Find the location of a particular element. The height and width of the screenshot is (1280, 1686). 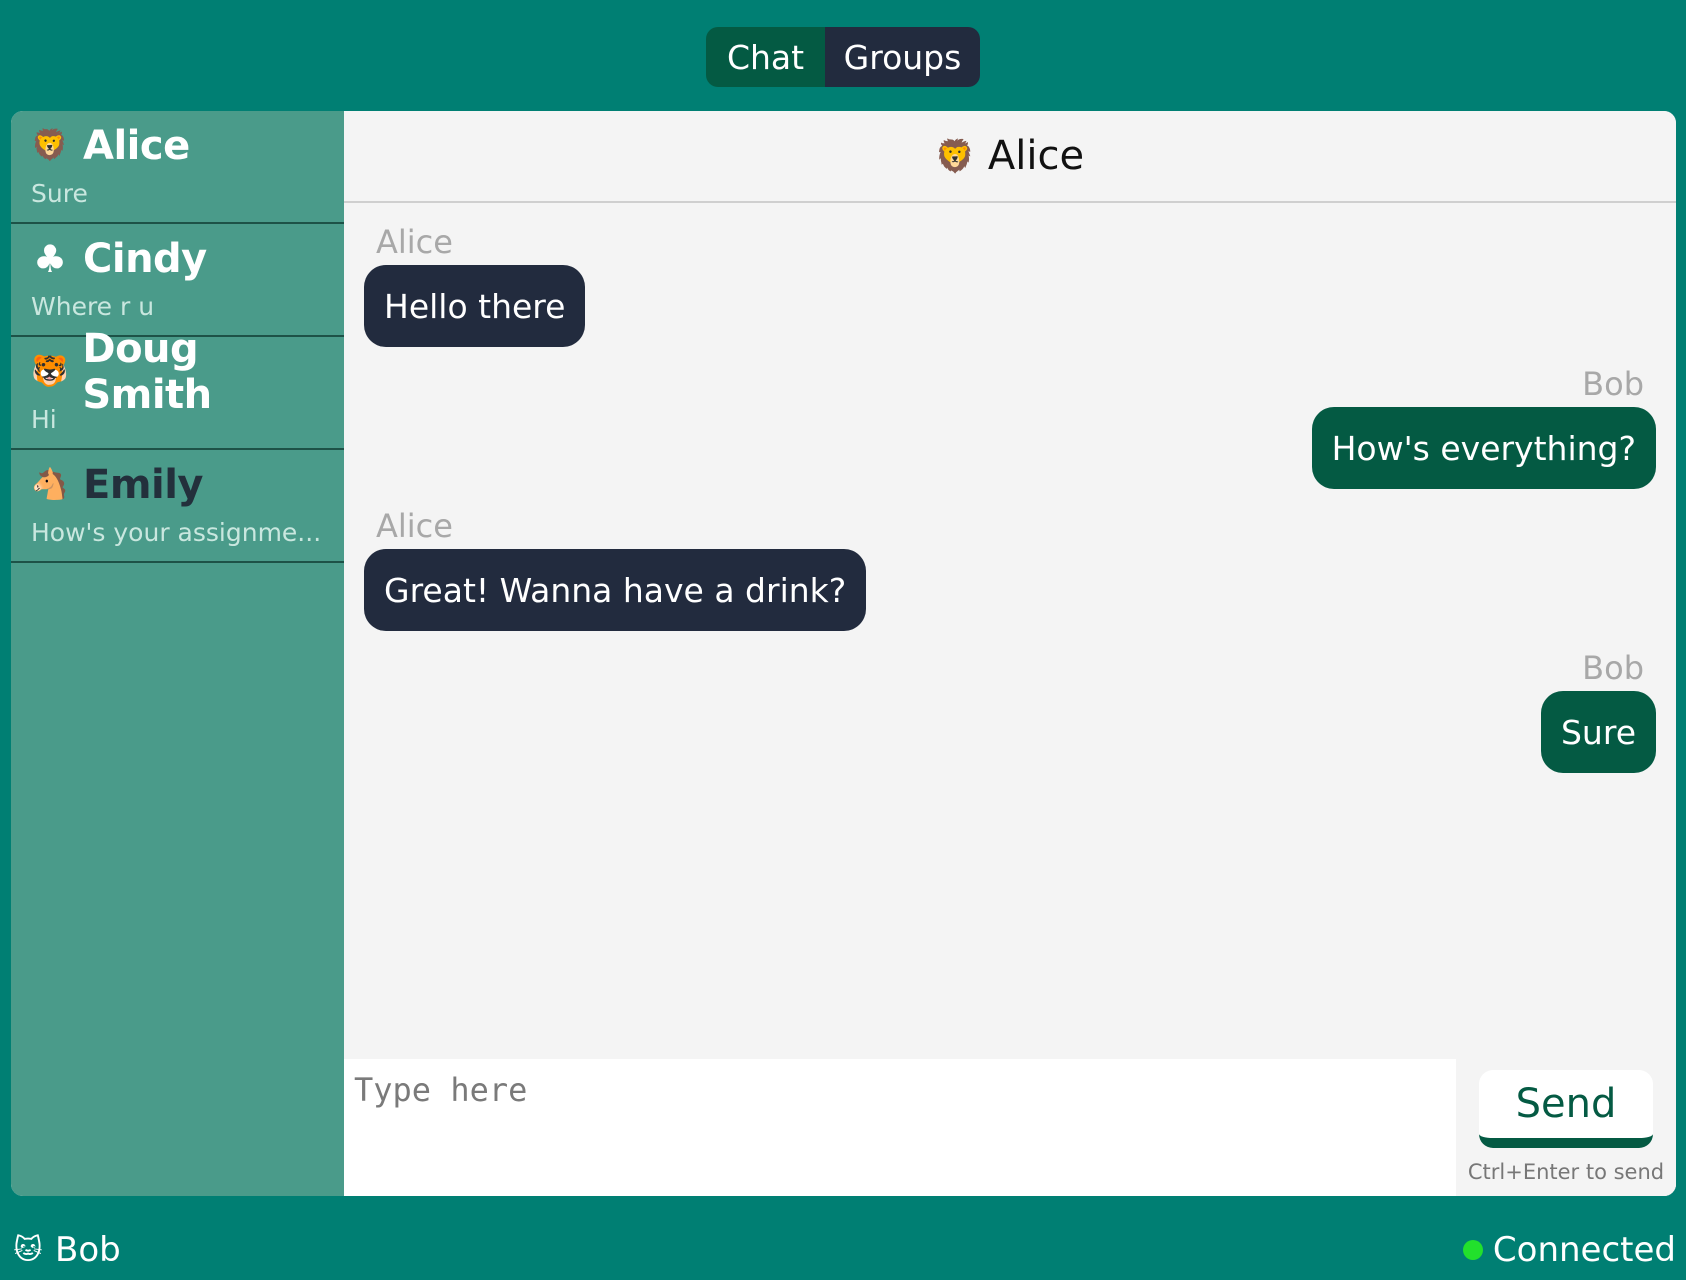

contact-item-alice: 🦁 Alice Sure is located at coordinates (177, 167).